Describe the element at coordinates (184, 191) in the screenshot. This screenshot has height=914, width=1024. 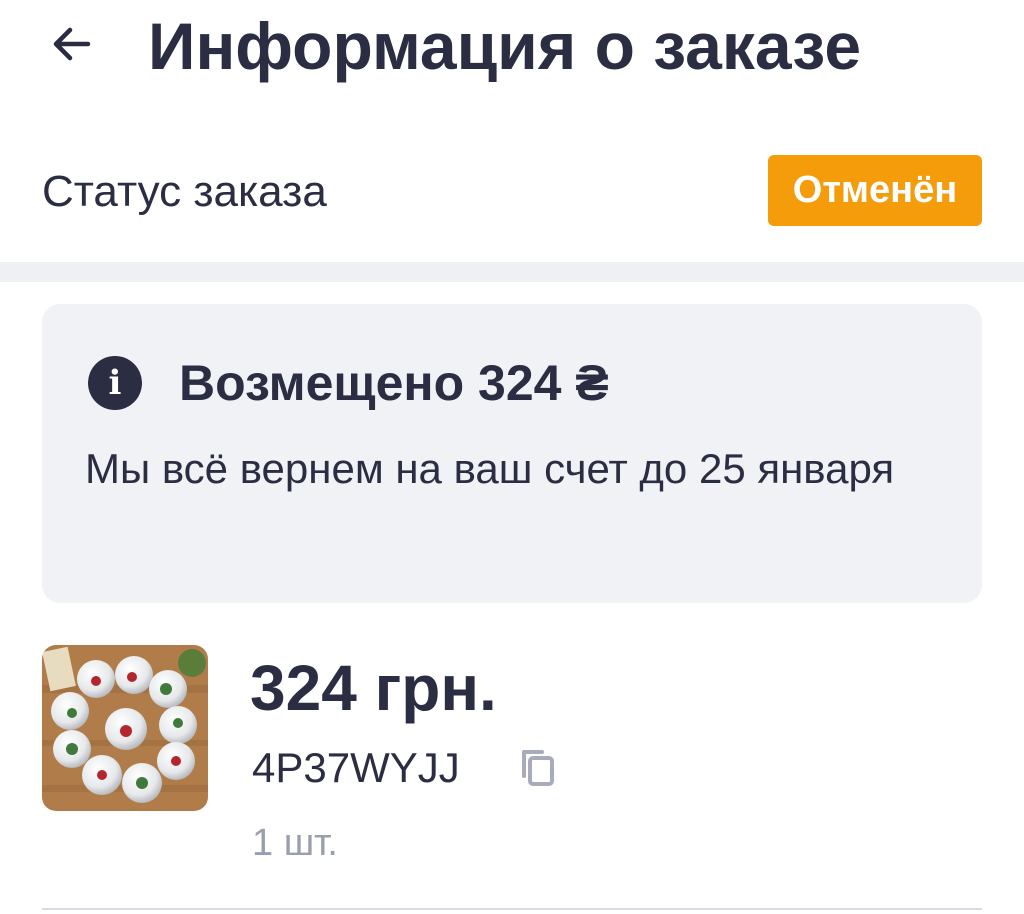
I see `status-label: Статус заказа` at that location.